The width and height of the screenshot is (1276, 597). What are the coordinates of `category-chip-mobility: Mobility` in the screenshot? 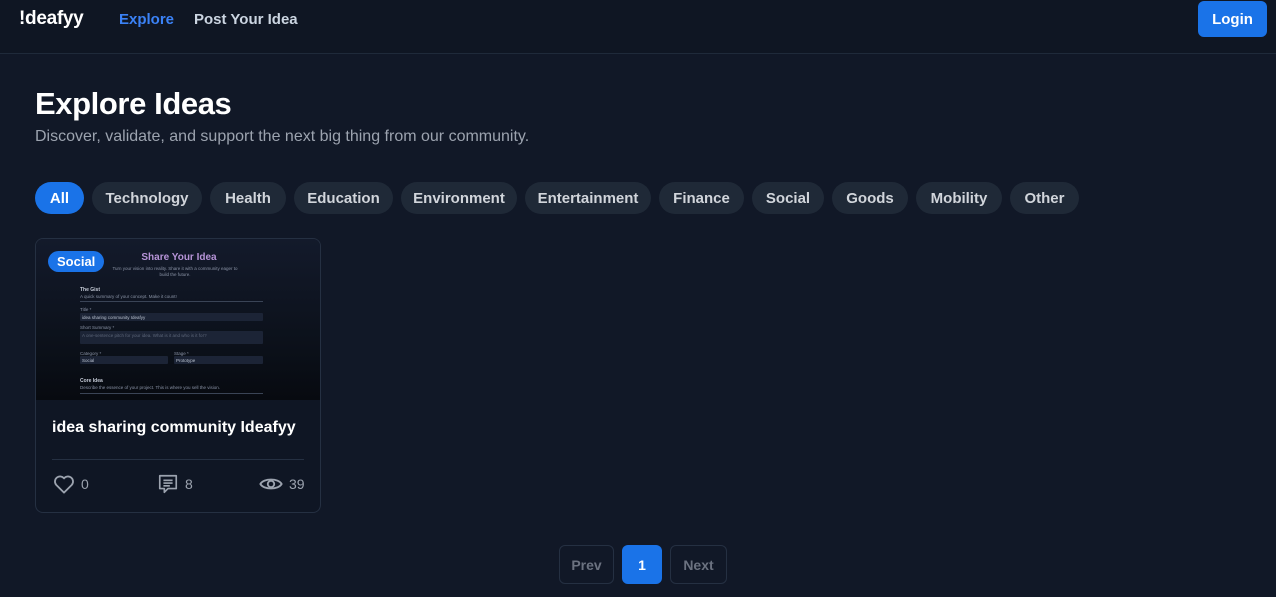 It's located at (959, 198).